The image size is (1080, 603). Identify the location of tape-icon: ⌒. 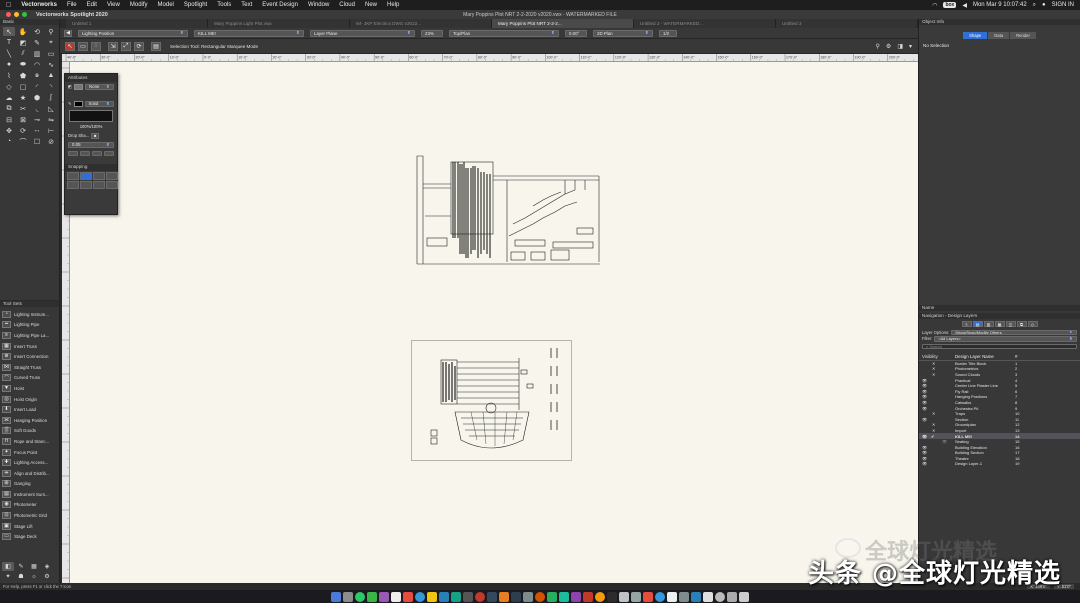
(23, 141).